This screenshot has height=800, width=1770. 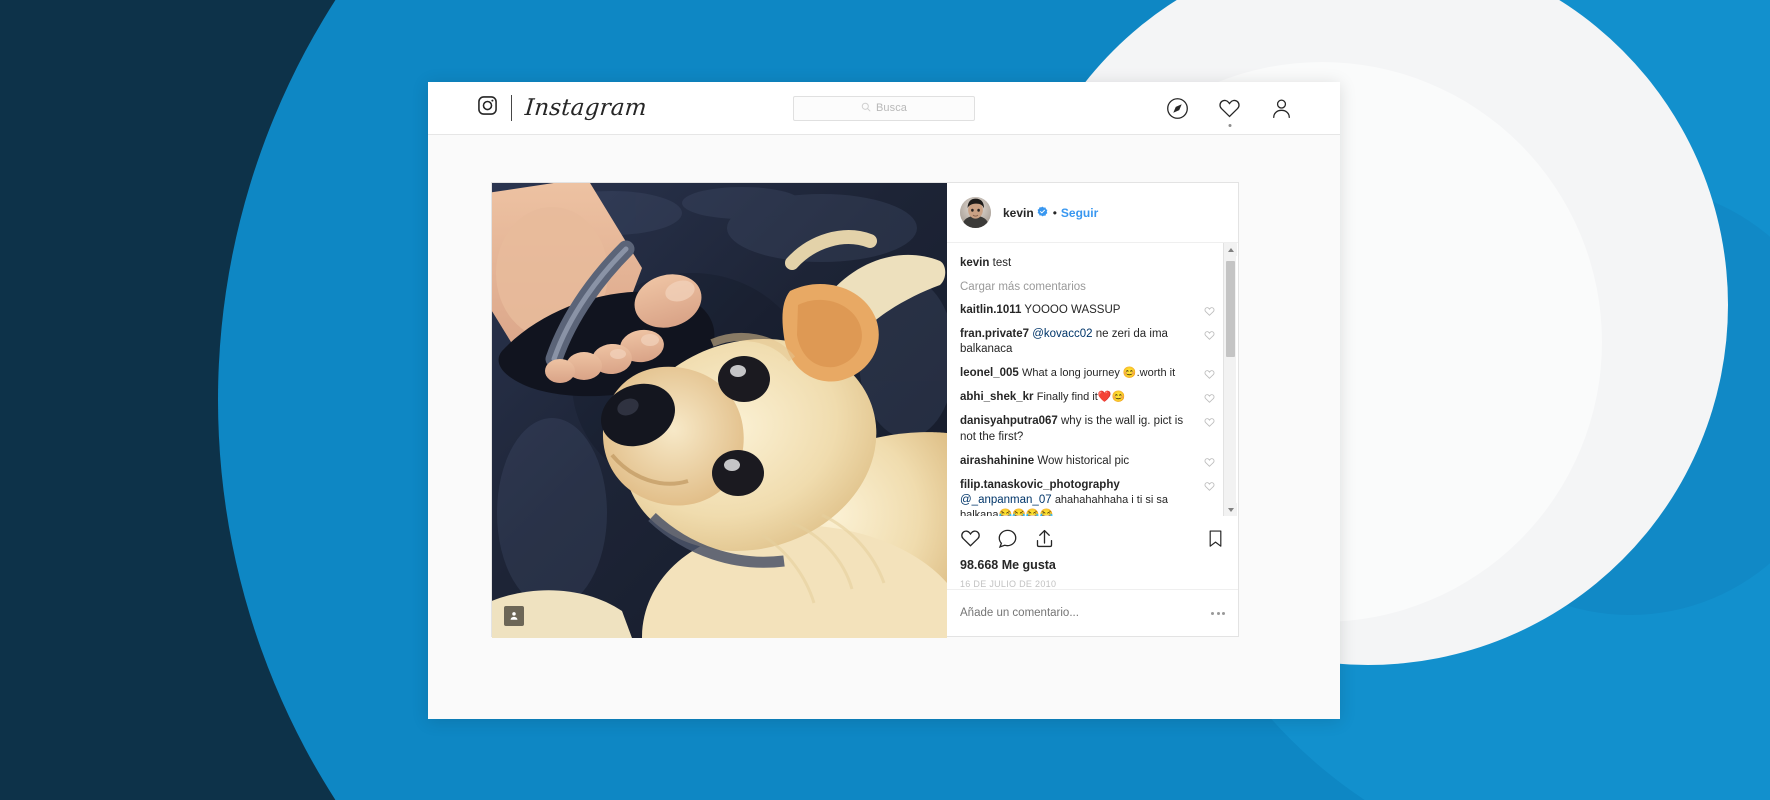 What do you see at coordinates (487, 108) in the screenshot?
I see `instagram-camera-icon` at bounding box center [487, 108].